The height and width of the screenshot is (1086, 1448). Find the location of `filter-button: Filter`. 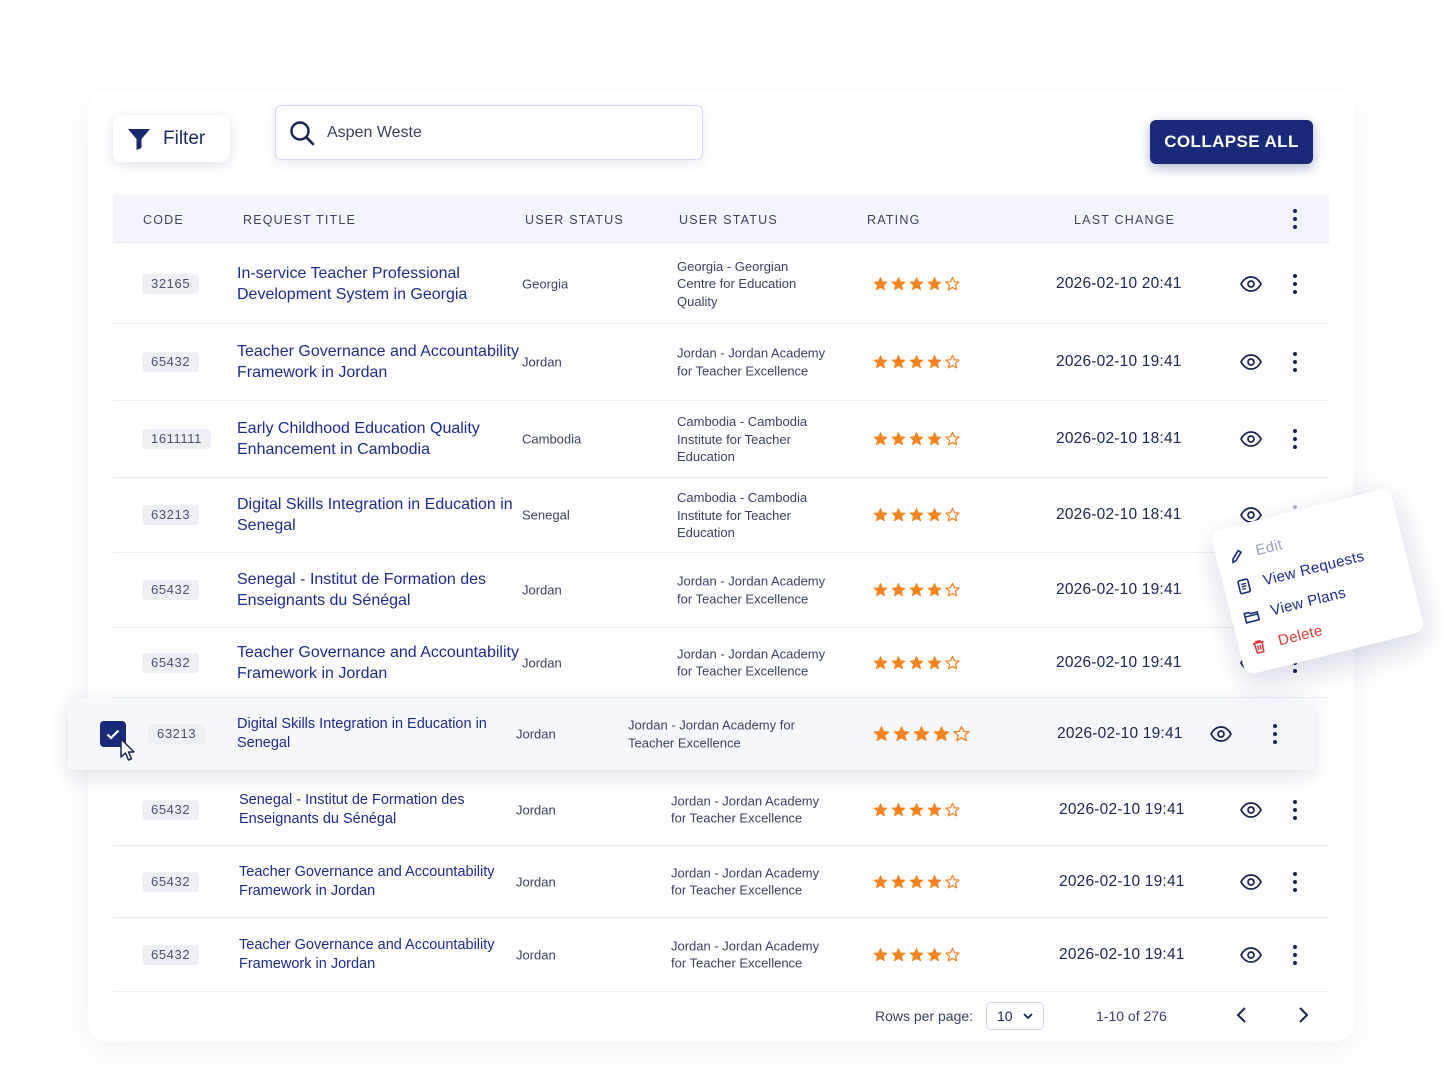

filter-button: Filter is located at coordinates (171, 138).